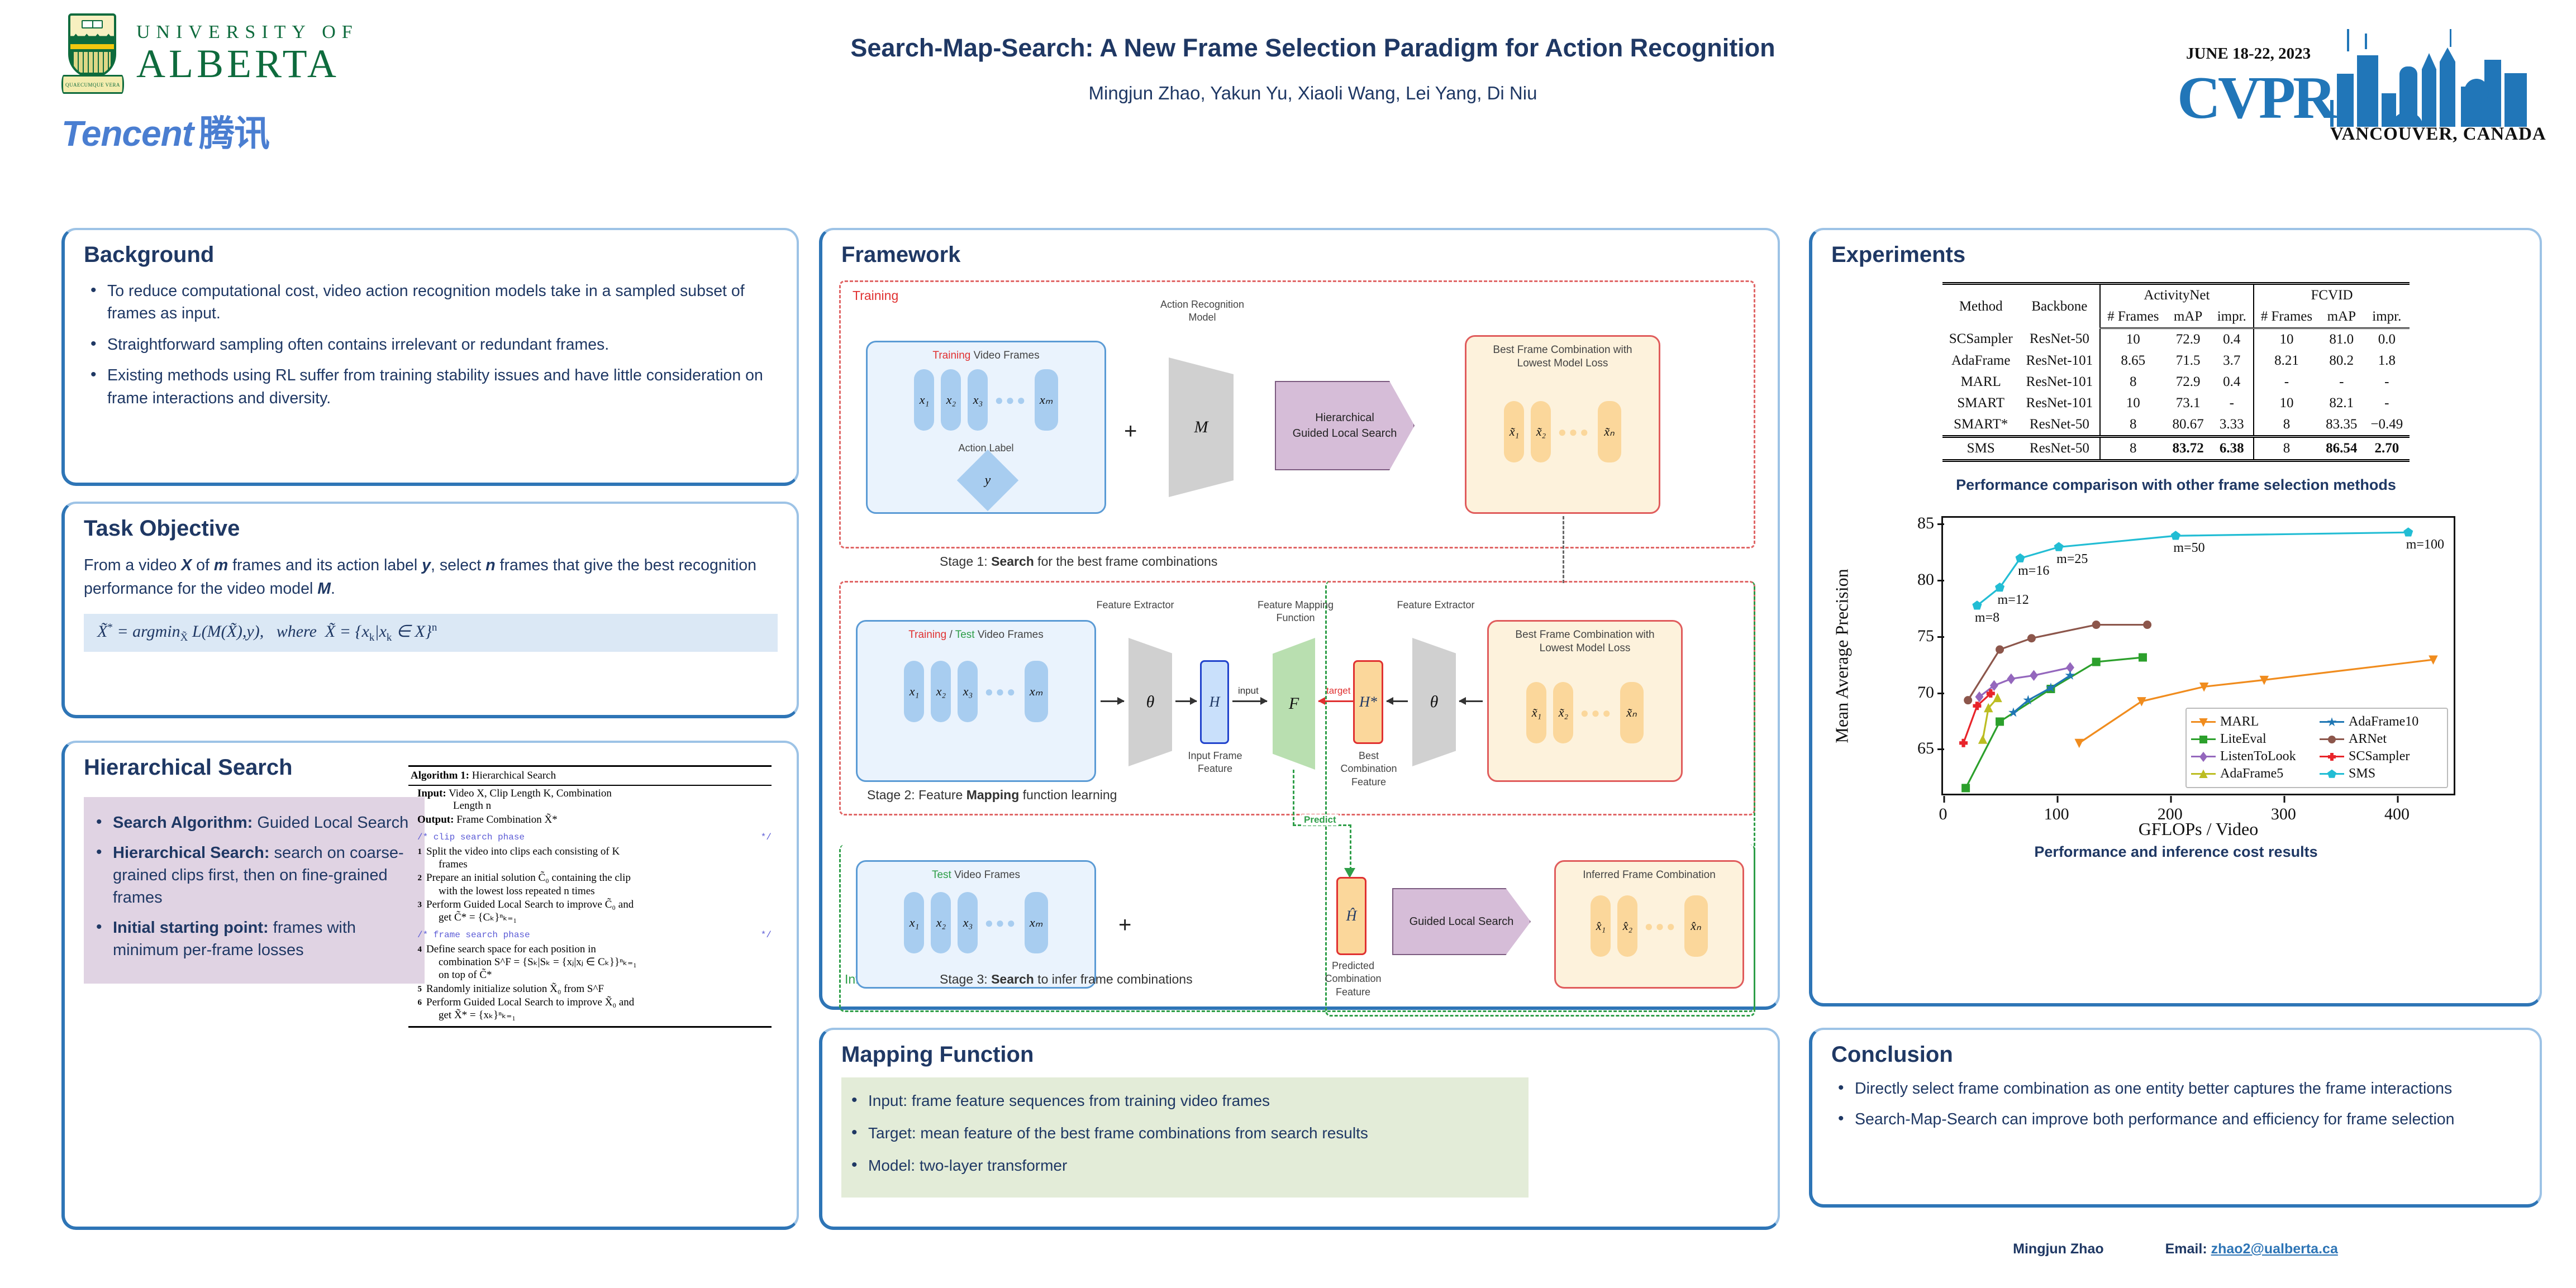 Image resolution: width=2576 pixels, height=1288 pixels. What do you see at coordinates (2387, 318) in the screenshot?
I see `col-header-fc-impr: impr.` at bounding box center [2387, 318].